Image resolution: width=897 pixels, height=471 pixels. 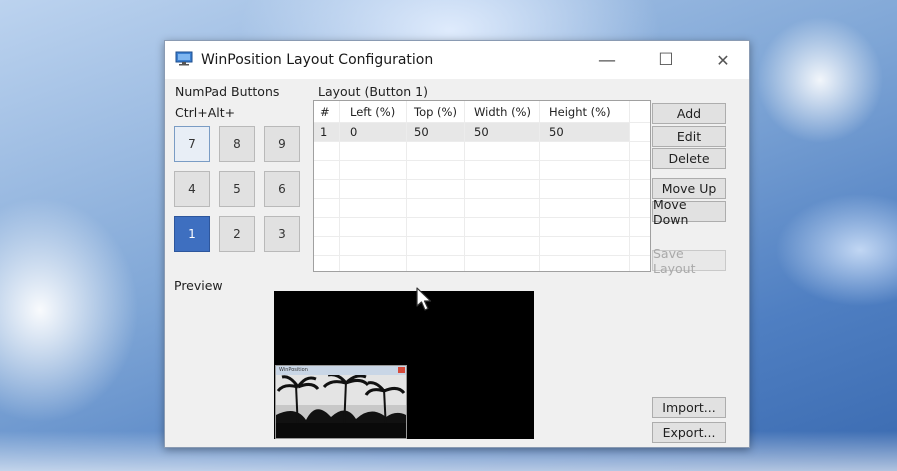 I want to click on table-cell: 1, so click(x=323, y=132).